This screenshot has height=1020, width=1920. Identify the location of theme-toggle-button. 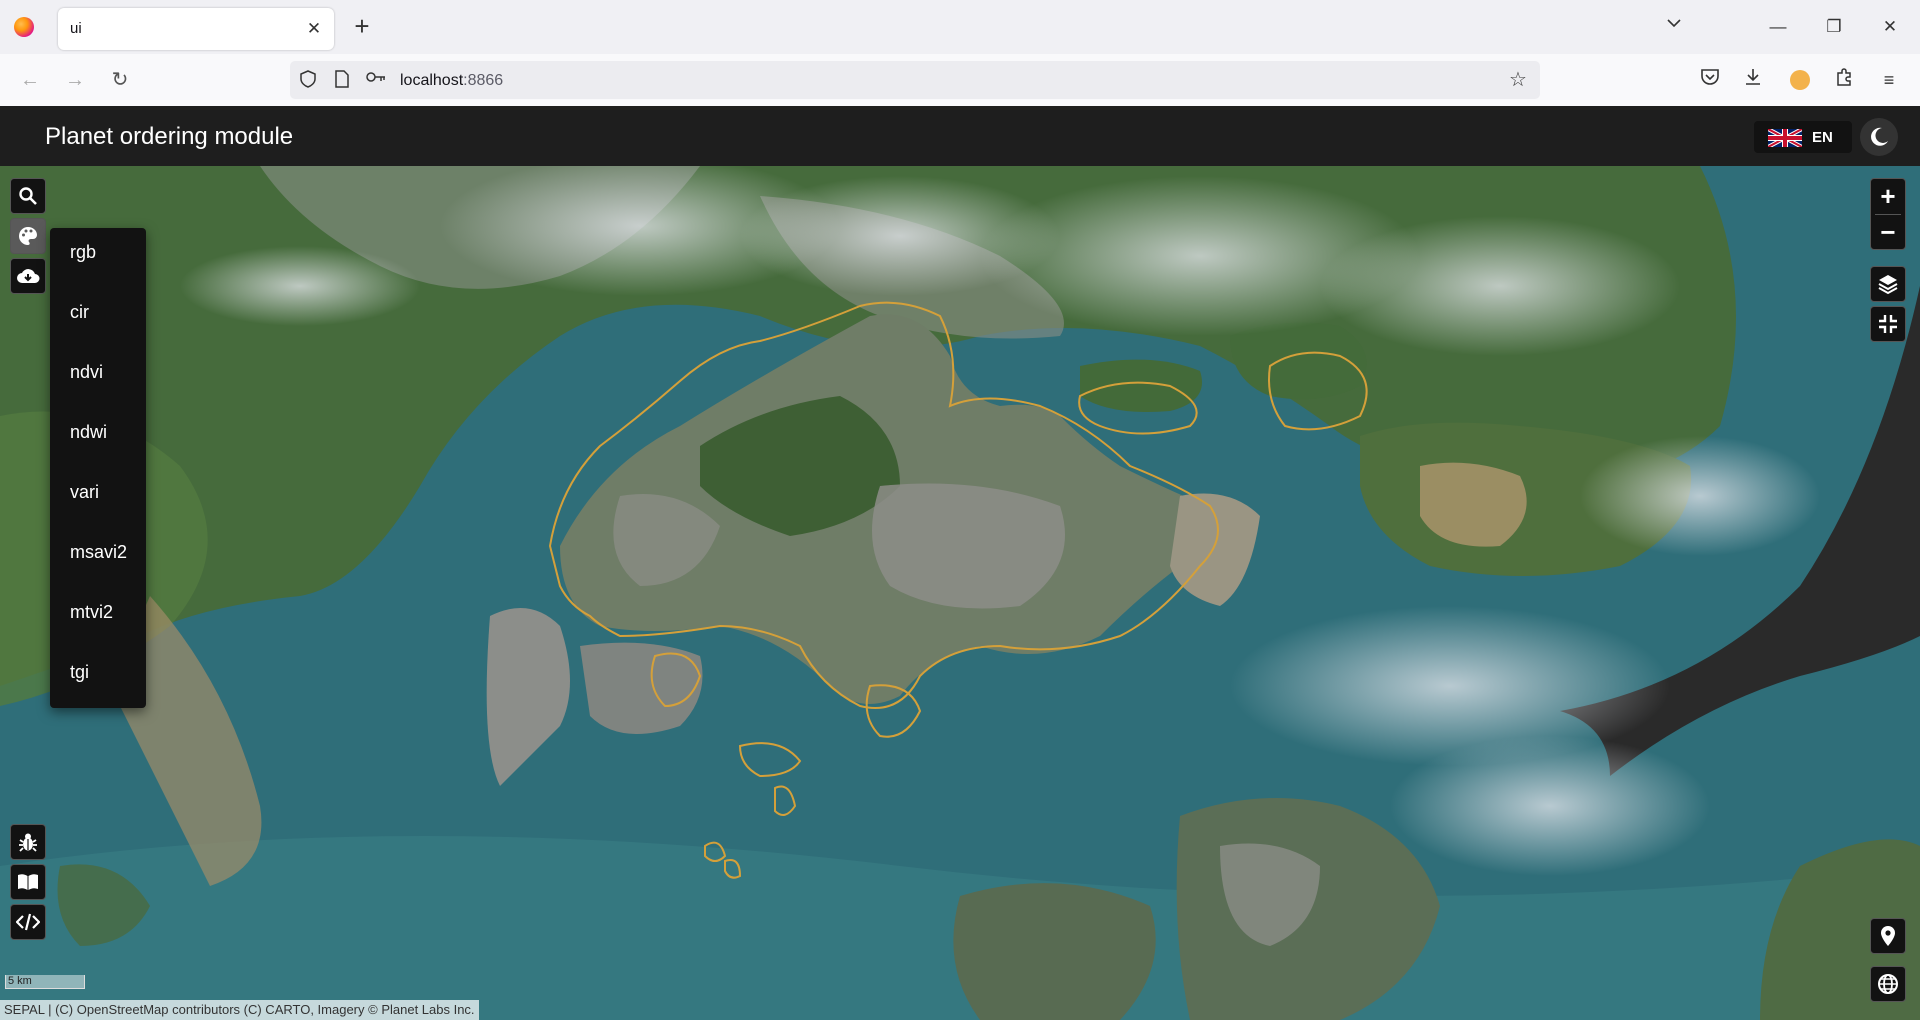
(1879, 137).